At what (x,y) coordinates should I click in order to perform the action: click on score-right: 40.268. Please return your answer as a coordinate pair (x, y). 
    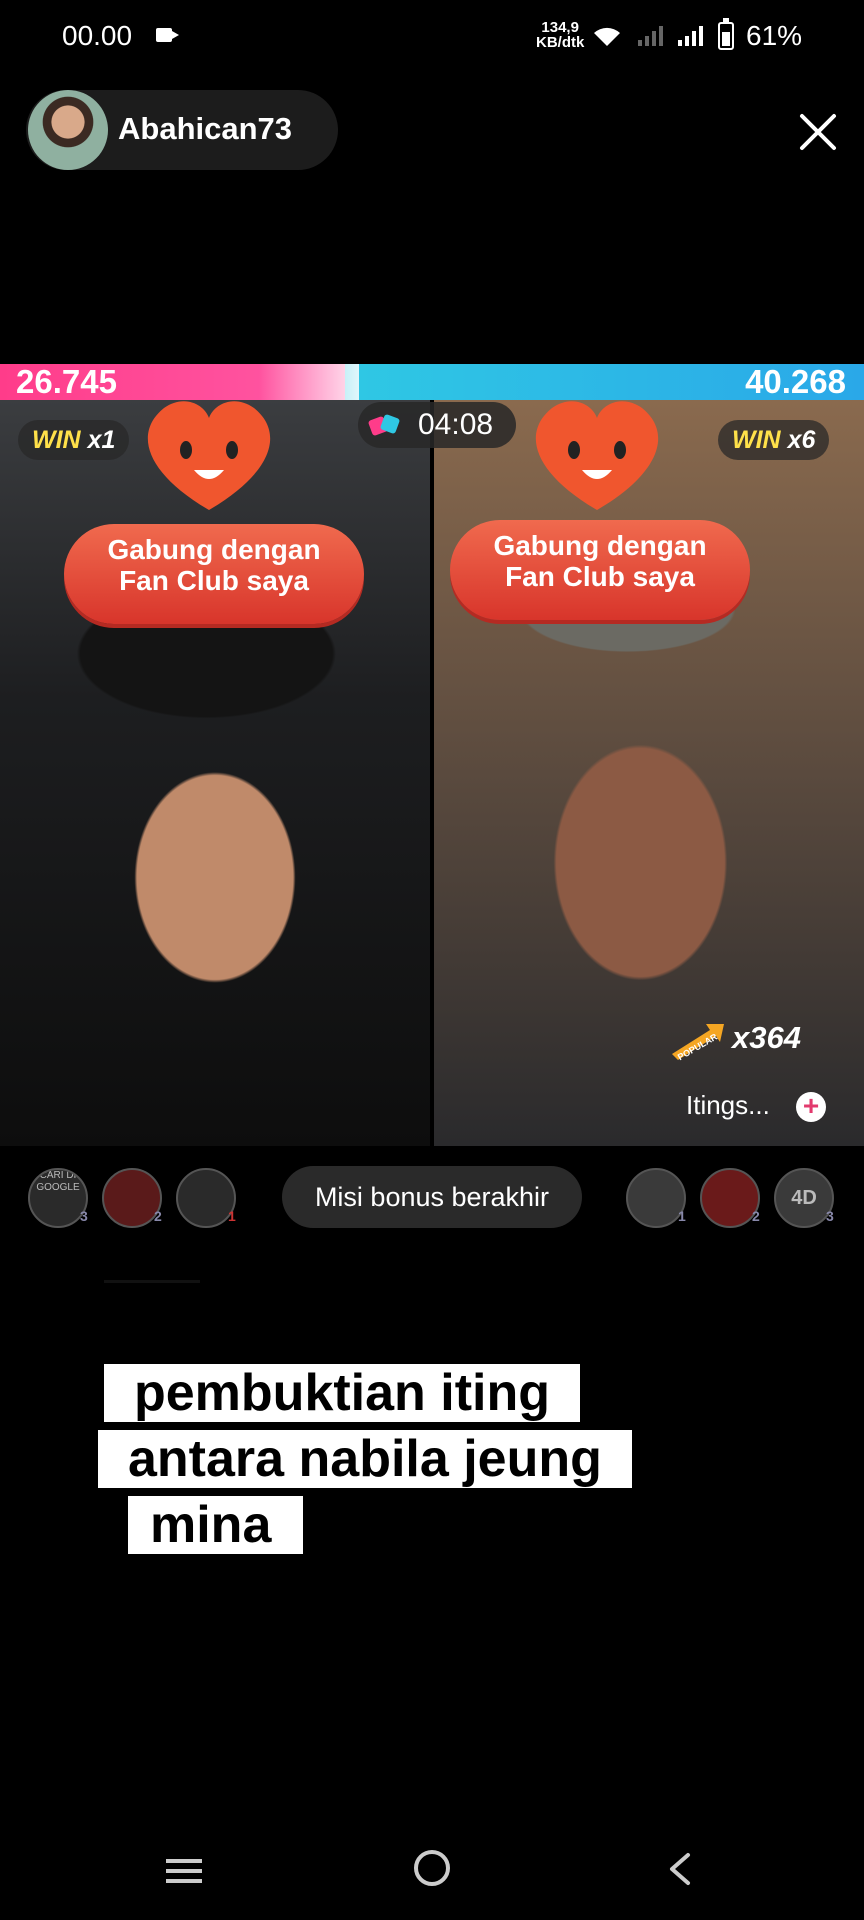
    Looking at the image, I should click on (795, 381).